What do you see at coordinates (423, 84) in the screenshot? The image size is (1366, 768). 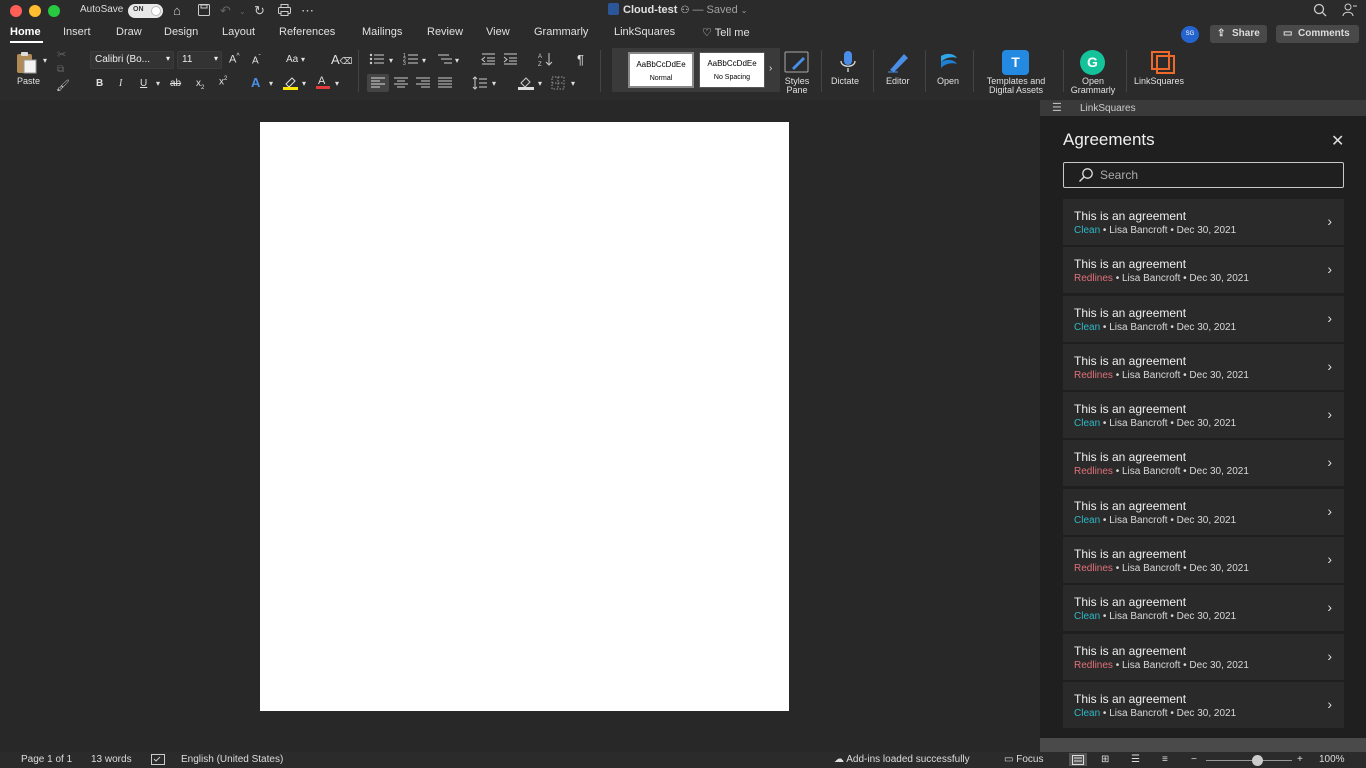 I see `align-right-icon` at bounding box center [423, 84].